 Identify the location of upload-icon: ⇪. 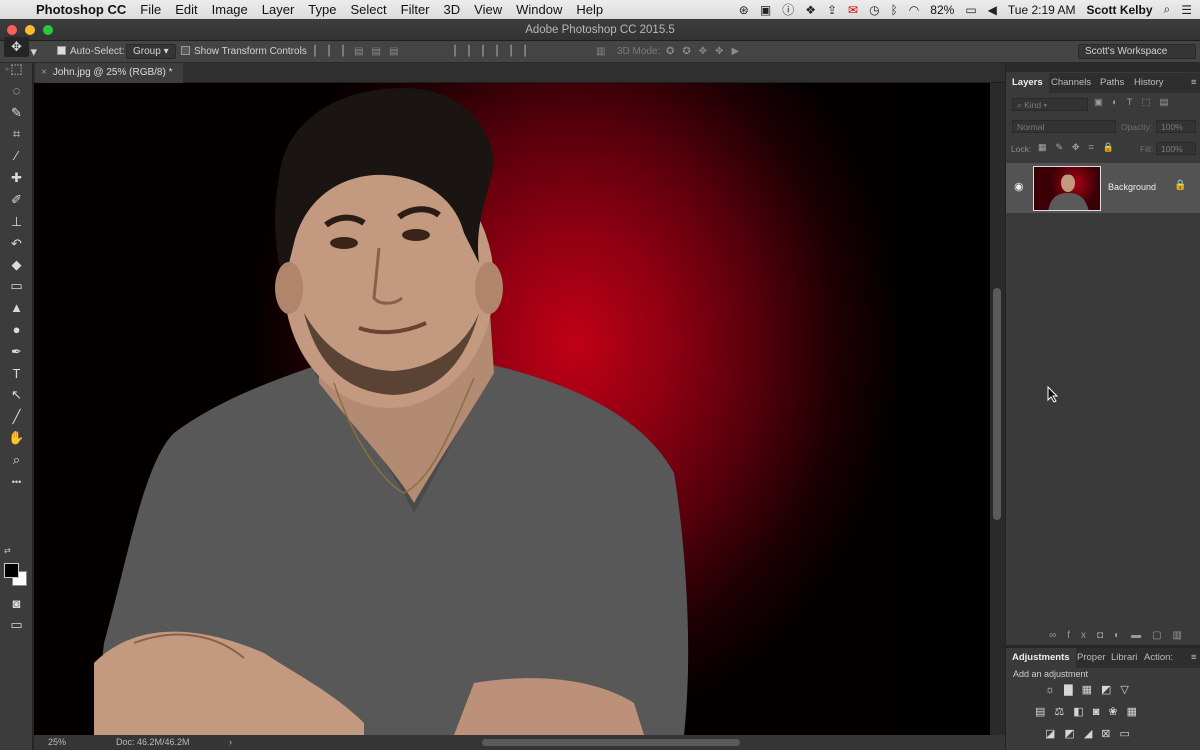
(832, 10).